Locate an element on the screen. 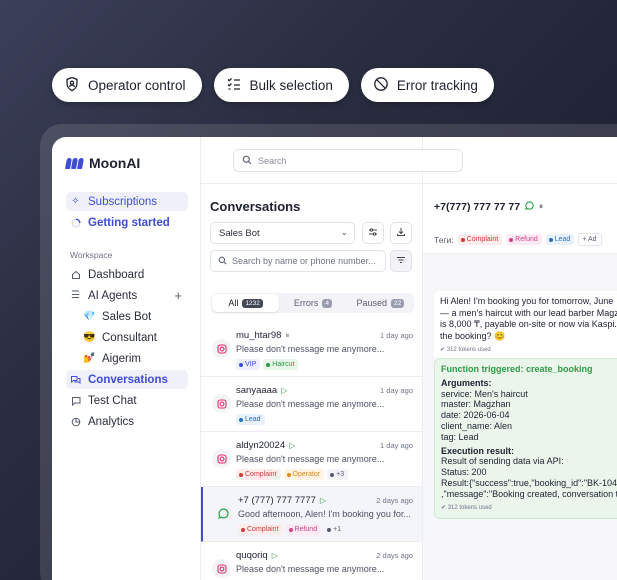 This screenshot has width=617, height=580. sidebar-item-dashboard: Dashboard is located at coordinates (127, 274).